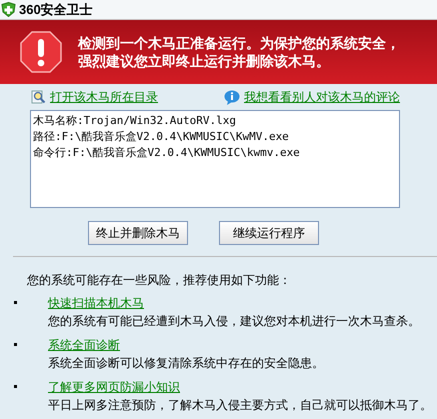 This screenshot has width=437, height=419. I want to click on warning-icon, so click(41, 52).